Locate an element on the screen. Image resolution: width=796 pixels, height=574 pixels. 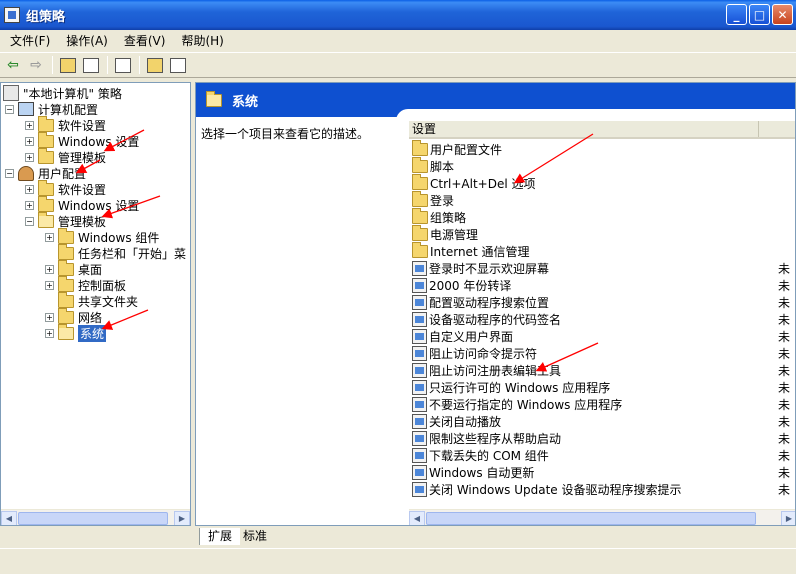
column-header: 设置 is located at coordinates (602, 130).